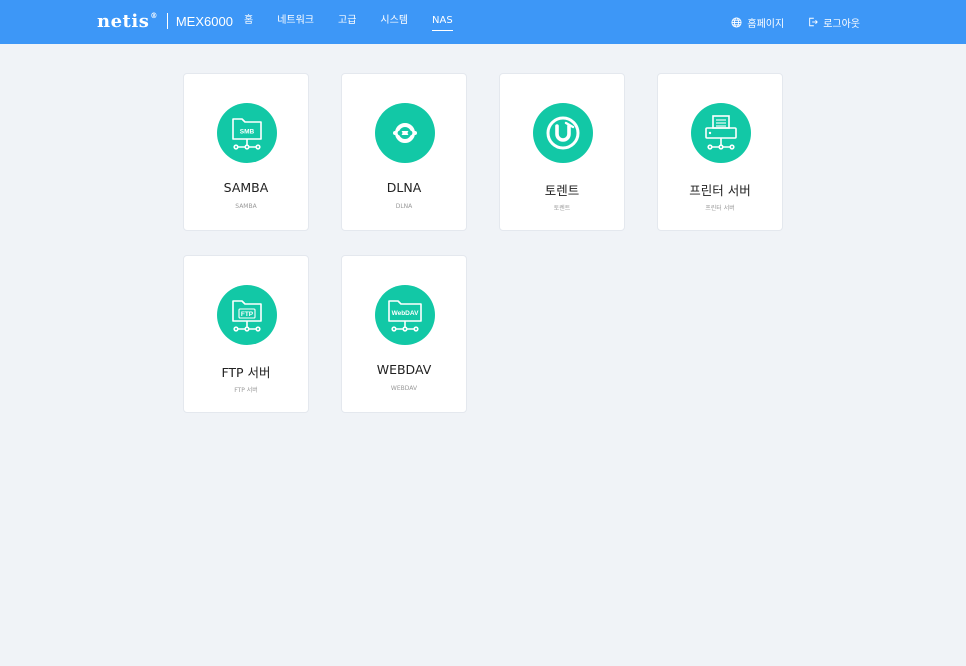 The width and height of the screenshot is (966, 666). I want to click on nav-advanced: 고급, so click(347, 22).